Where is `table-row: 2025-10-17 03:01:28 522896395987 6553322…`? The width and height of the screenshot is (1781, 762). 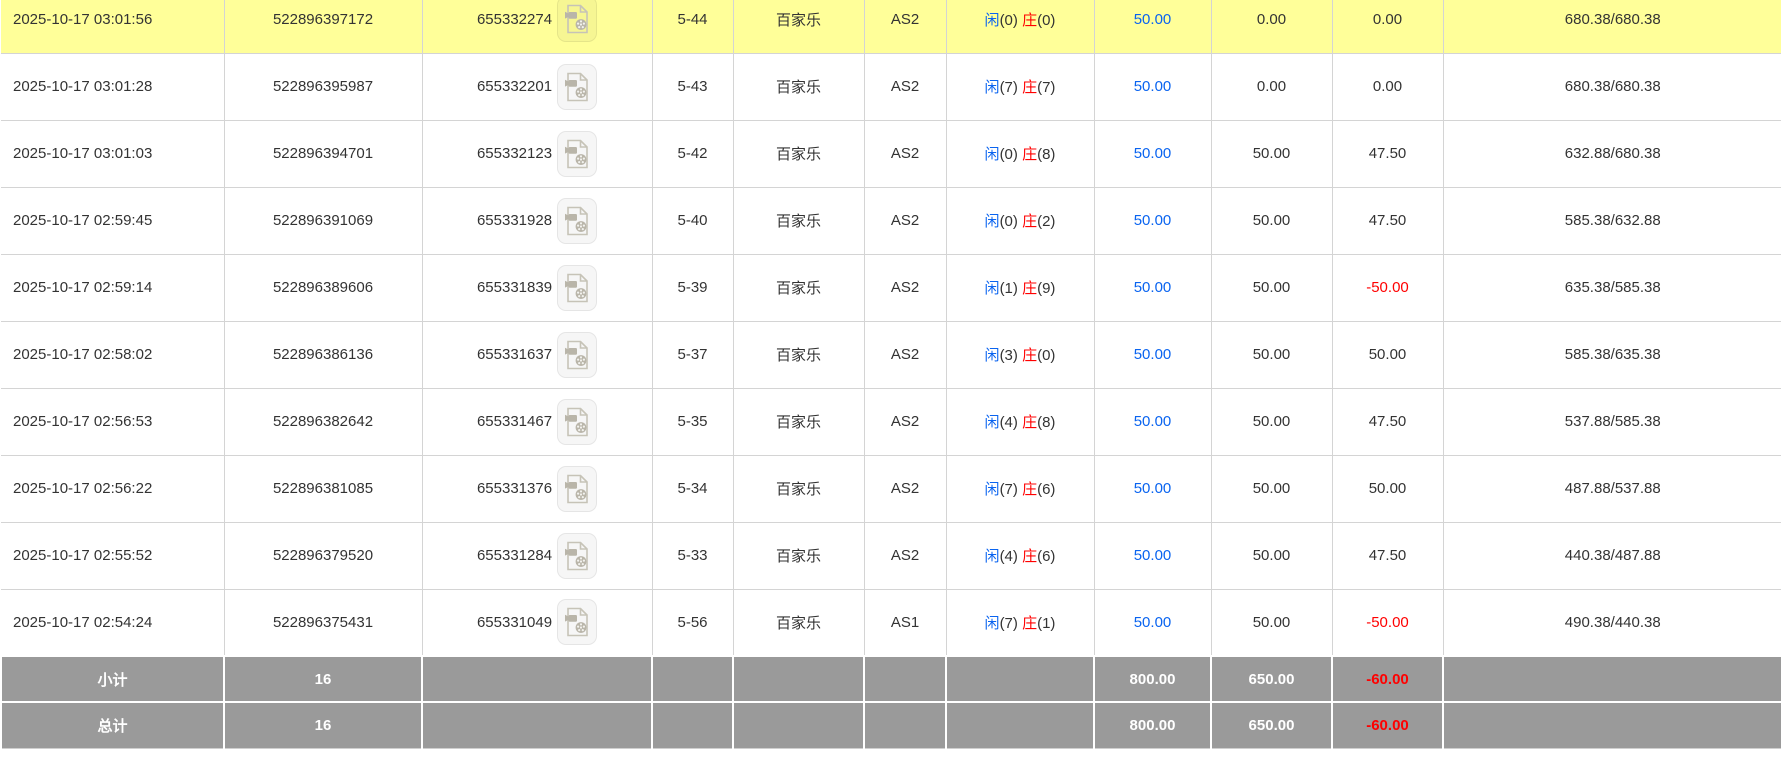 table-row: 2025-10-17 03:01:28 522896395987 6553322… is located at coordinates (891, 87).